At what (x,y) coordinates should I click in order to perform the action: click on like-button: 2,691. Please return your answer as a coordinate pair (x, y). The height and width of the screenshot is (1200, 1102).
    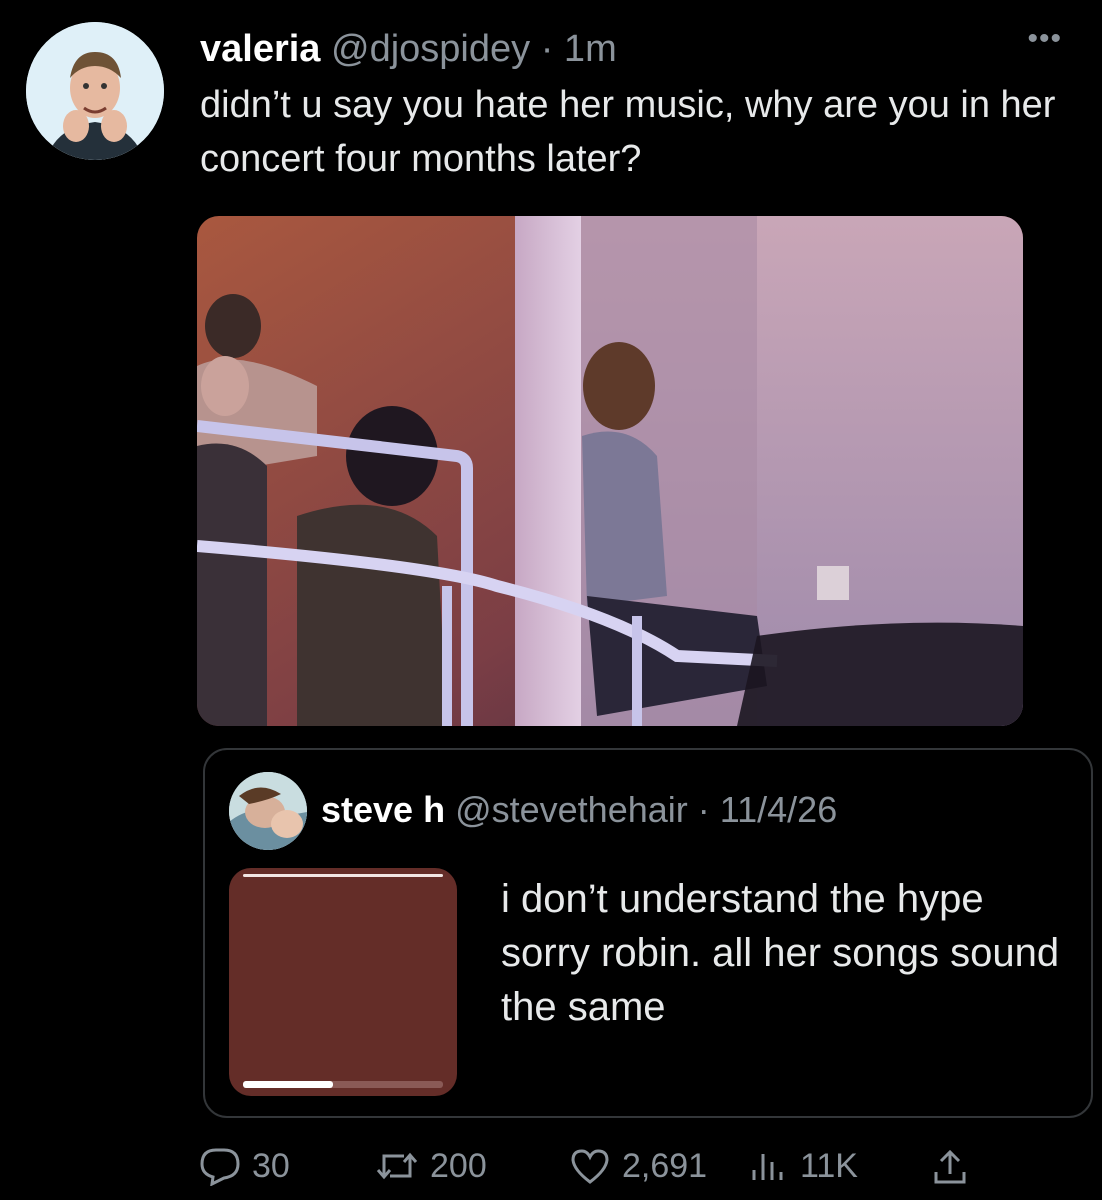
    Looking at the image, I should click on (637, 1166).